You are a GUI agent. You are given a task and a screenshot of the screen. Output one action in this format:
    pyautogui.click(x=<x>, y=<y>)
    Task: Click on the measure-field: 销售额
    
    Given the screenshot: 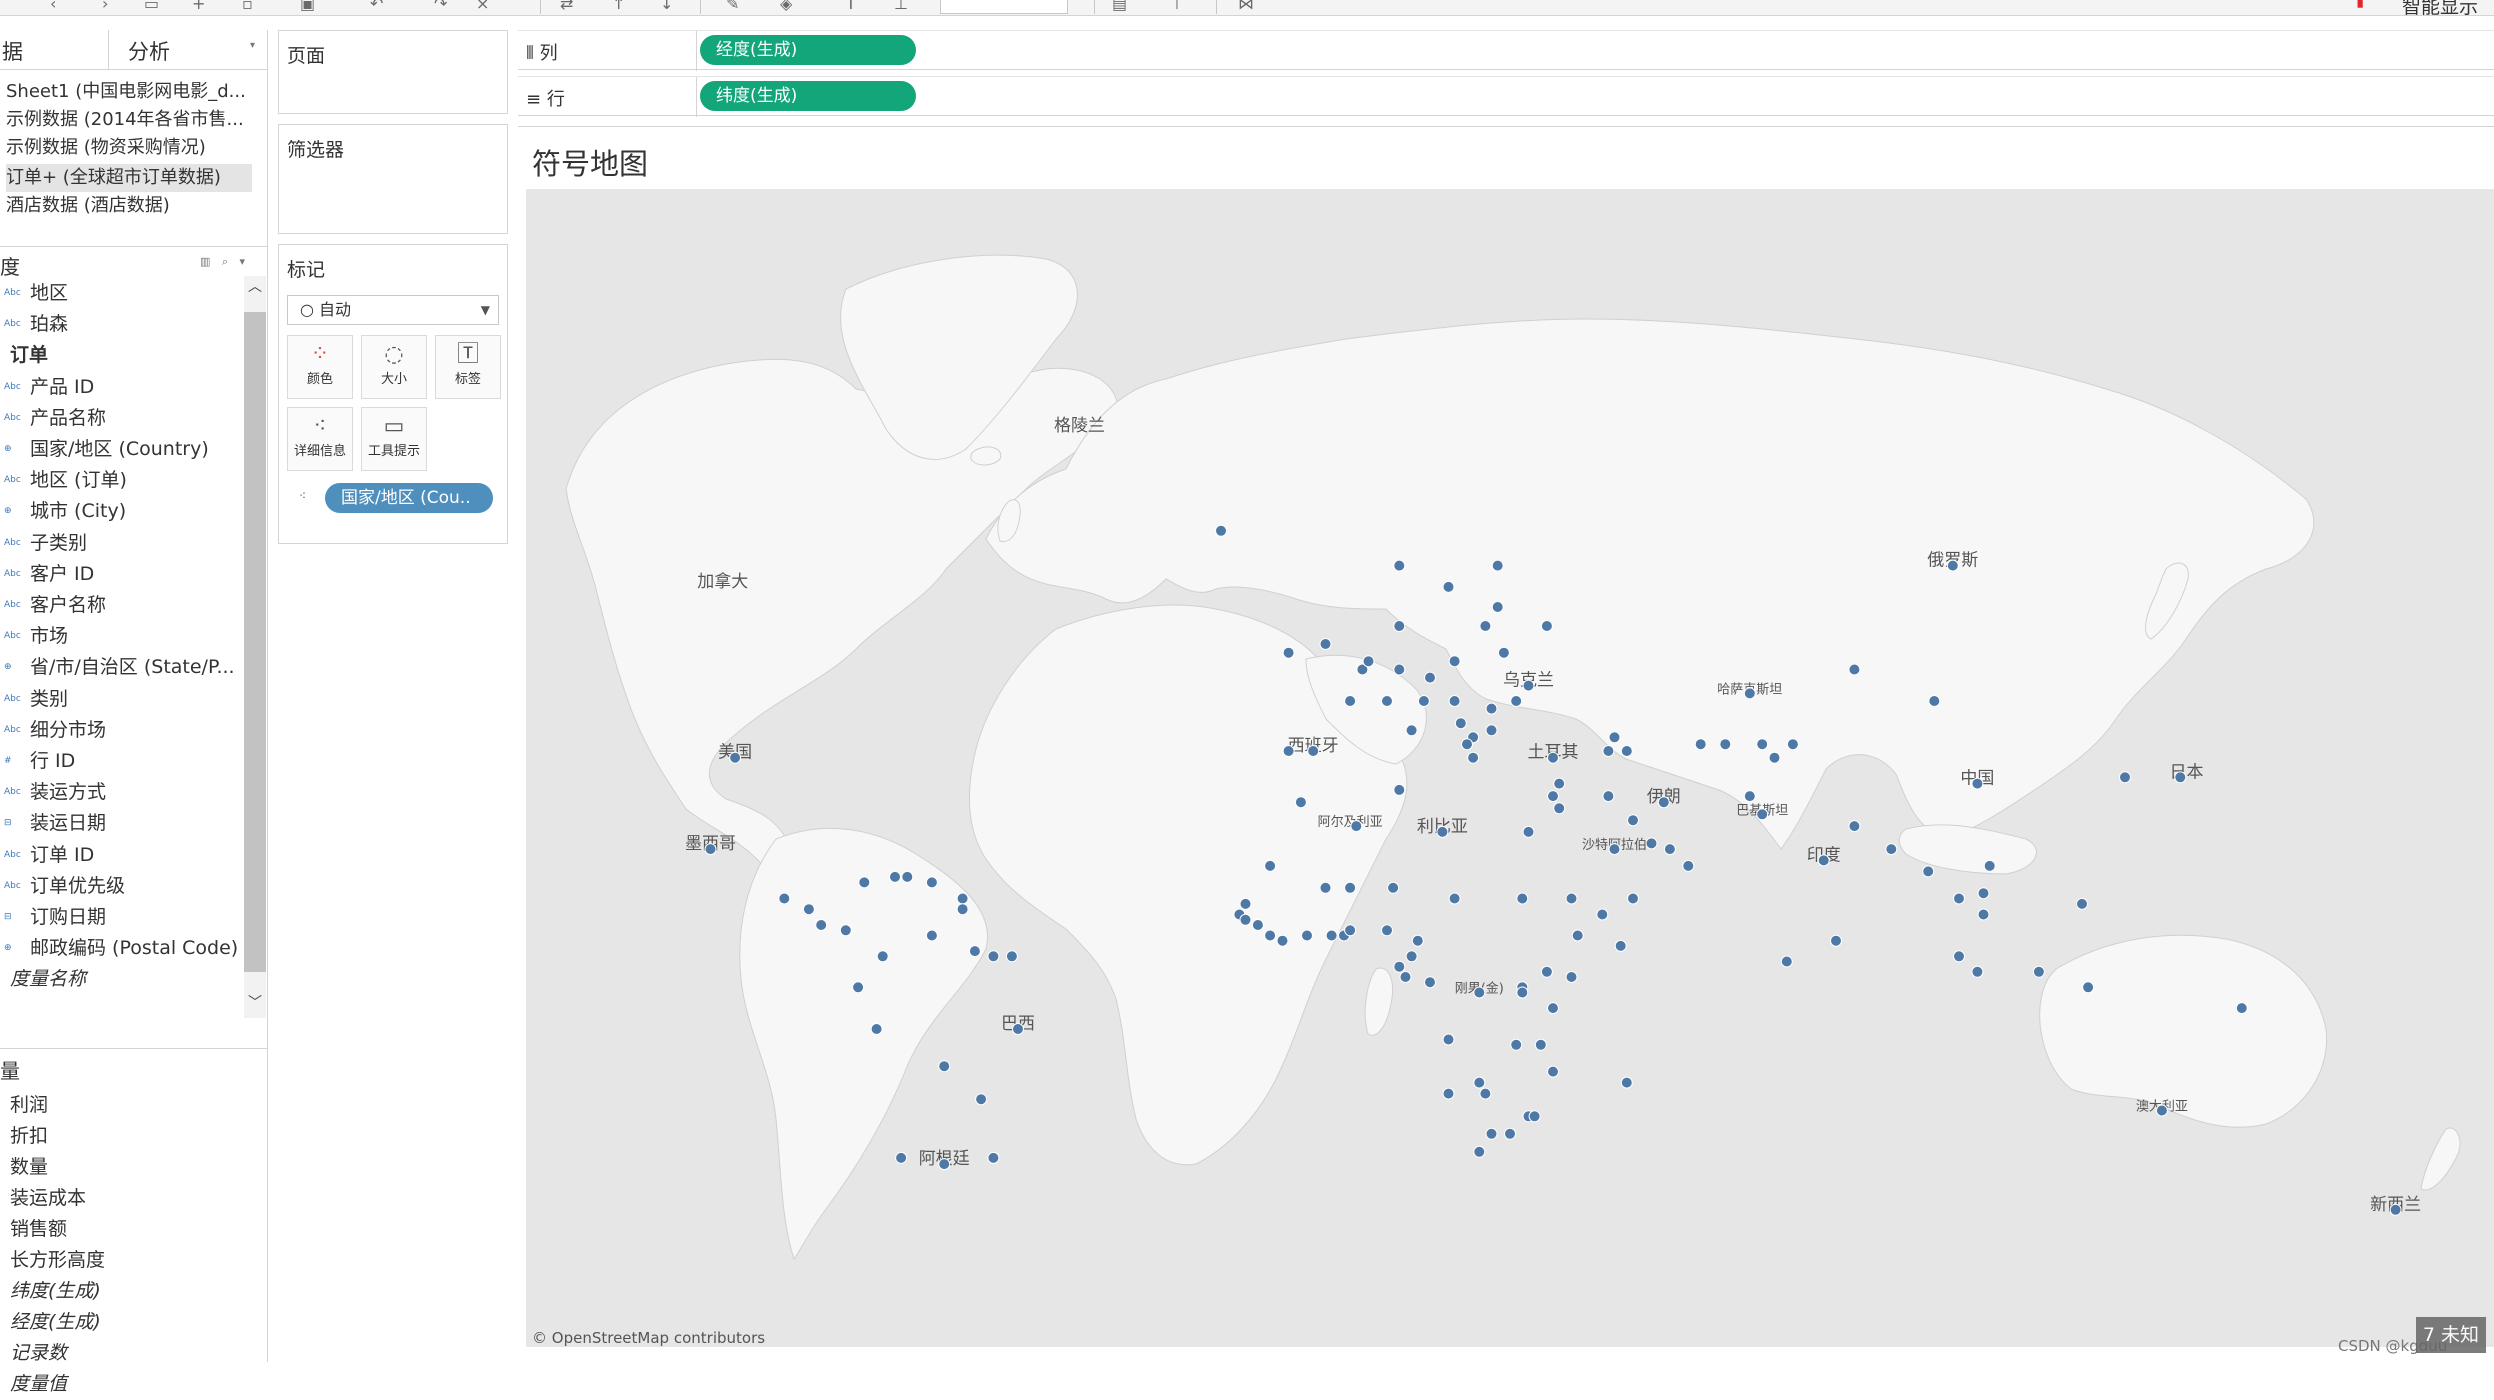 What is the action you would take?
    pyautogui.click(x=38, y=1229)
    